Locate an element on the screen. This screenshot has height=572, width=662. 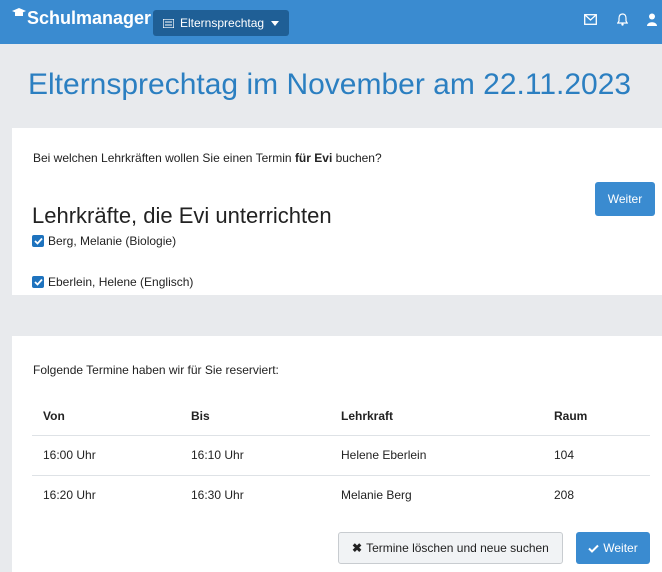
cell-raum: 208 is located at coordinates (596, 494).